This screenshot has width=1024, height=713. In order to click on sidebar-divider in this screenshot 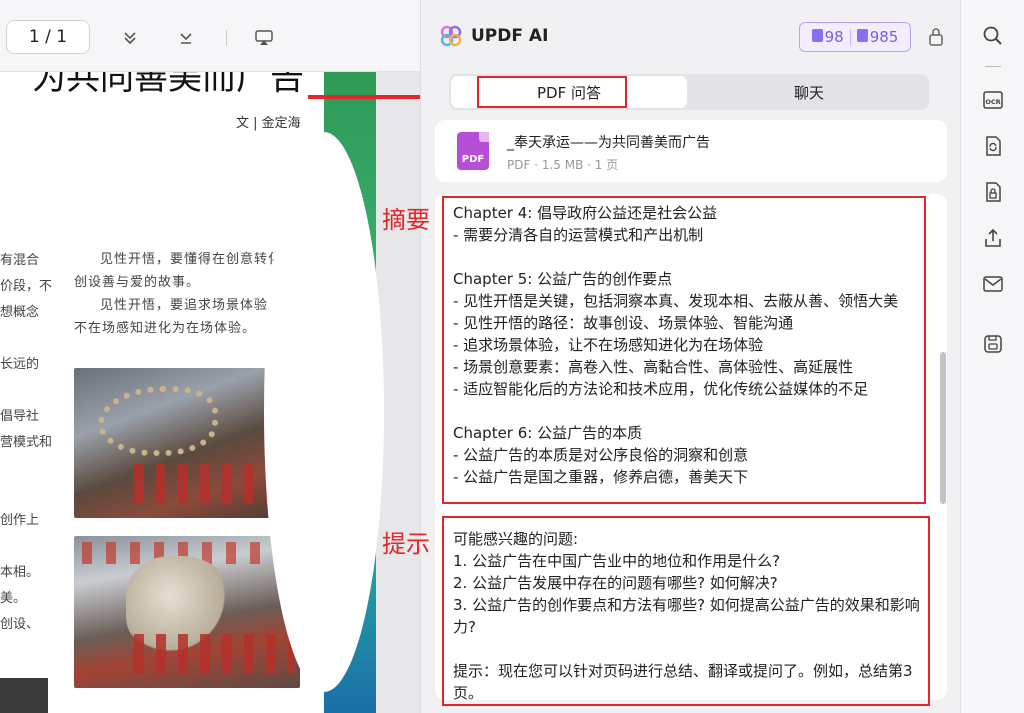, I will do `click(993, 66)`.